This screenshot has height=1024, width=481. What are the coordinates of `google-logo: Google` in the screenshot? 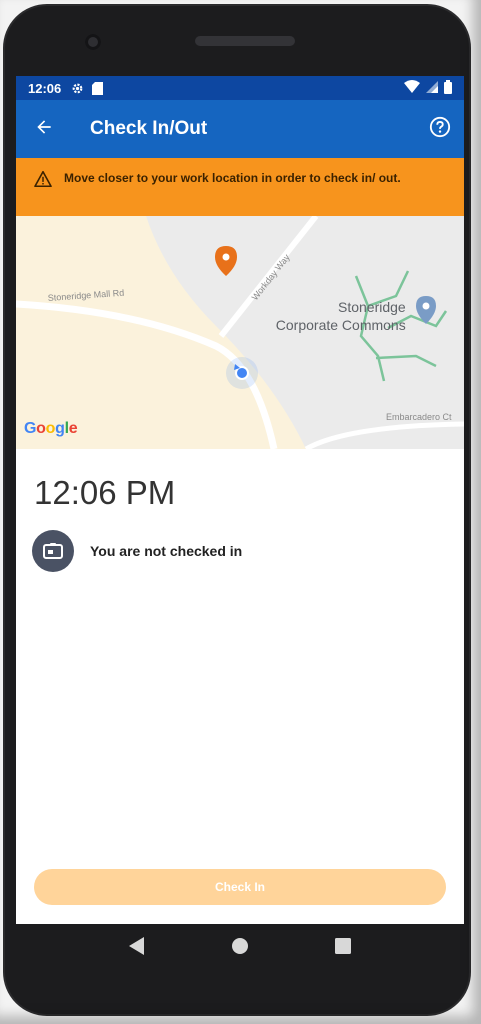 It's located at (51, 428).